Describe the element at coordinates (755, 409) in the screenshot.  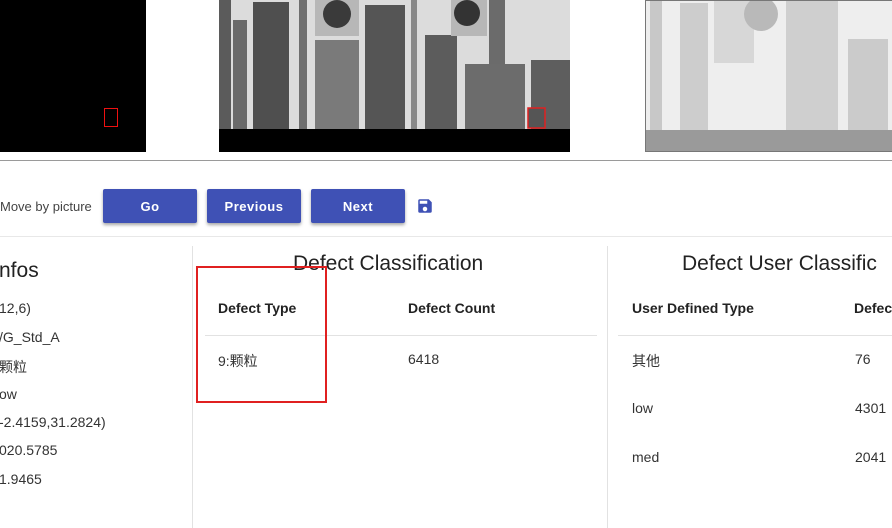
I see `table-row: low 4301` at that location.